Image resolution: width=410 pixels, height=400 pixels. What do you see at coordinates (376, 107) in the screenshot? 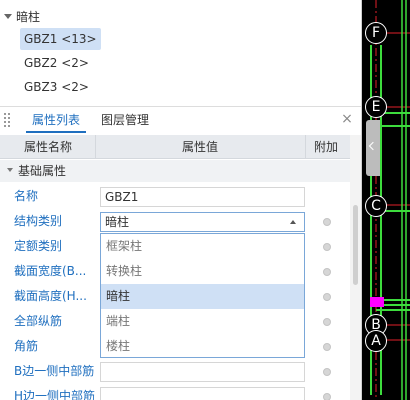
I see `axis-marker-e: E` at bounding box center [376, 107].